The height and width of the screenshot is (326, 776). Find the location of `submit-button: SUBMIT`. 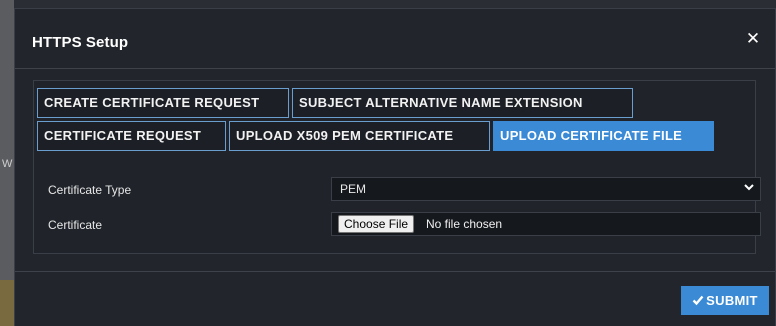

submit-button: SUBMIT is located at coordinates (725, 300).